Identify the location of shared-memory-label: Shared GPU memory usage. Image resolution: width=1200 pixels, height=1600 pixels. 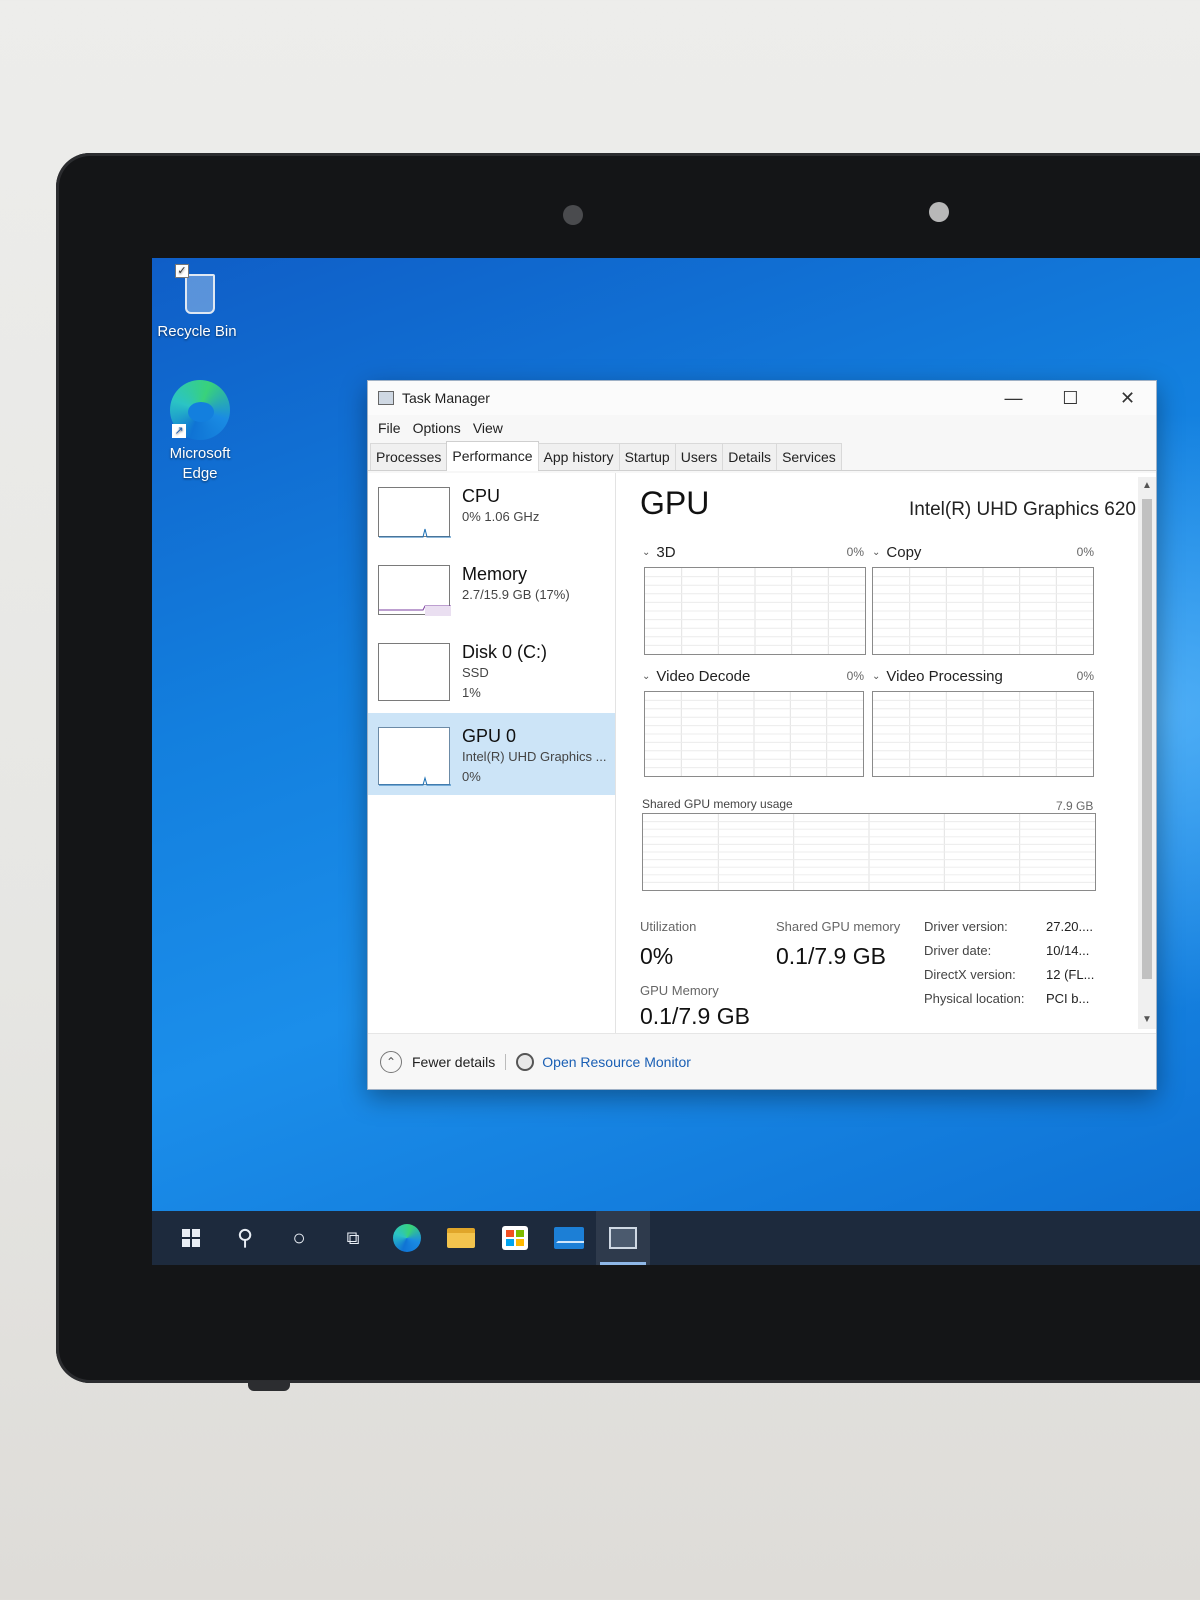
(717, 804).